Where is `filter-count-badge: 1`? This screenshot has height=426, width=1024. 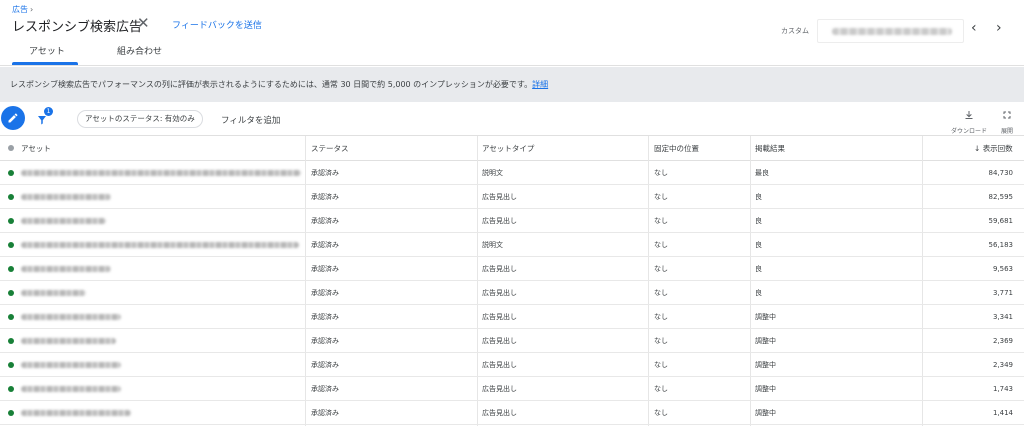 filter-count-badge: 1 is located at coordinates (48, 111).